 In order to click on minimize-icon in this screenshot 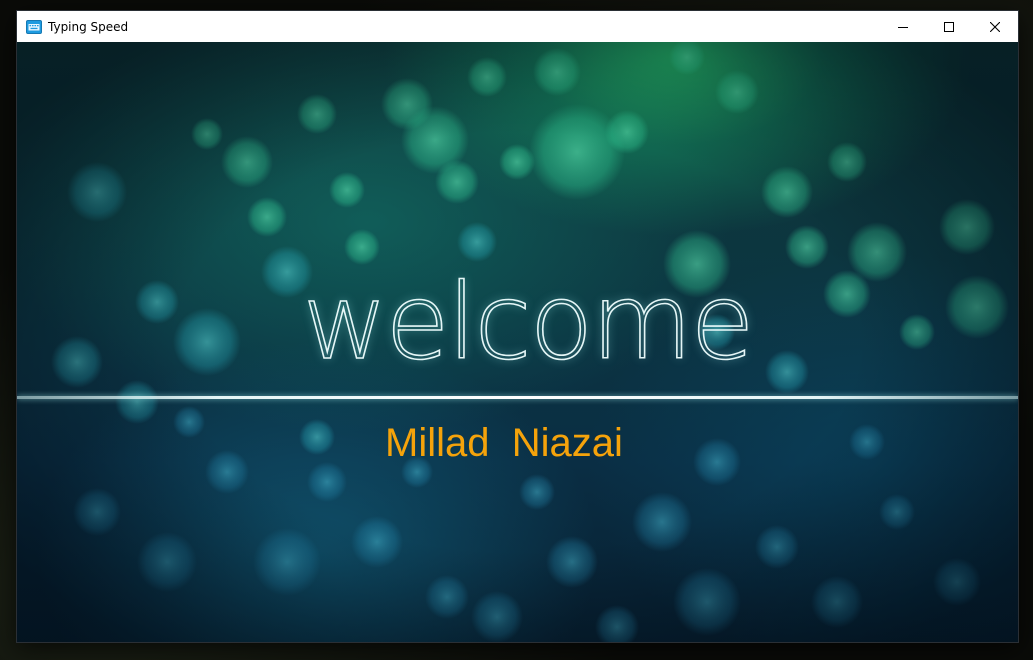, I will do `click(903, 27)`.